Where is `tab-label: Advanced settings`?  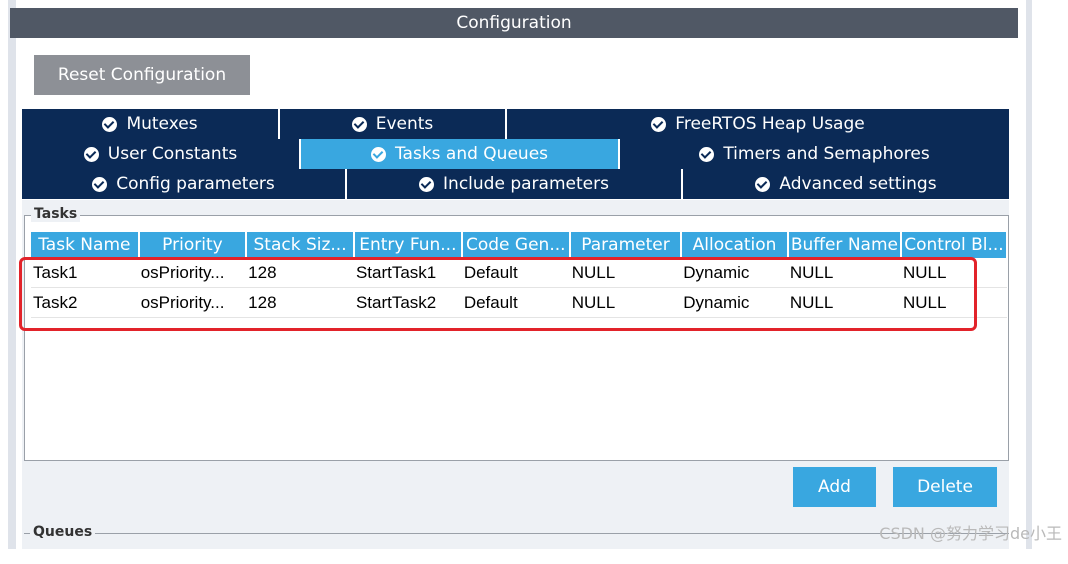 tab-label: Advanced settings is located at coordinates (858, 184).